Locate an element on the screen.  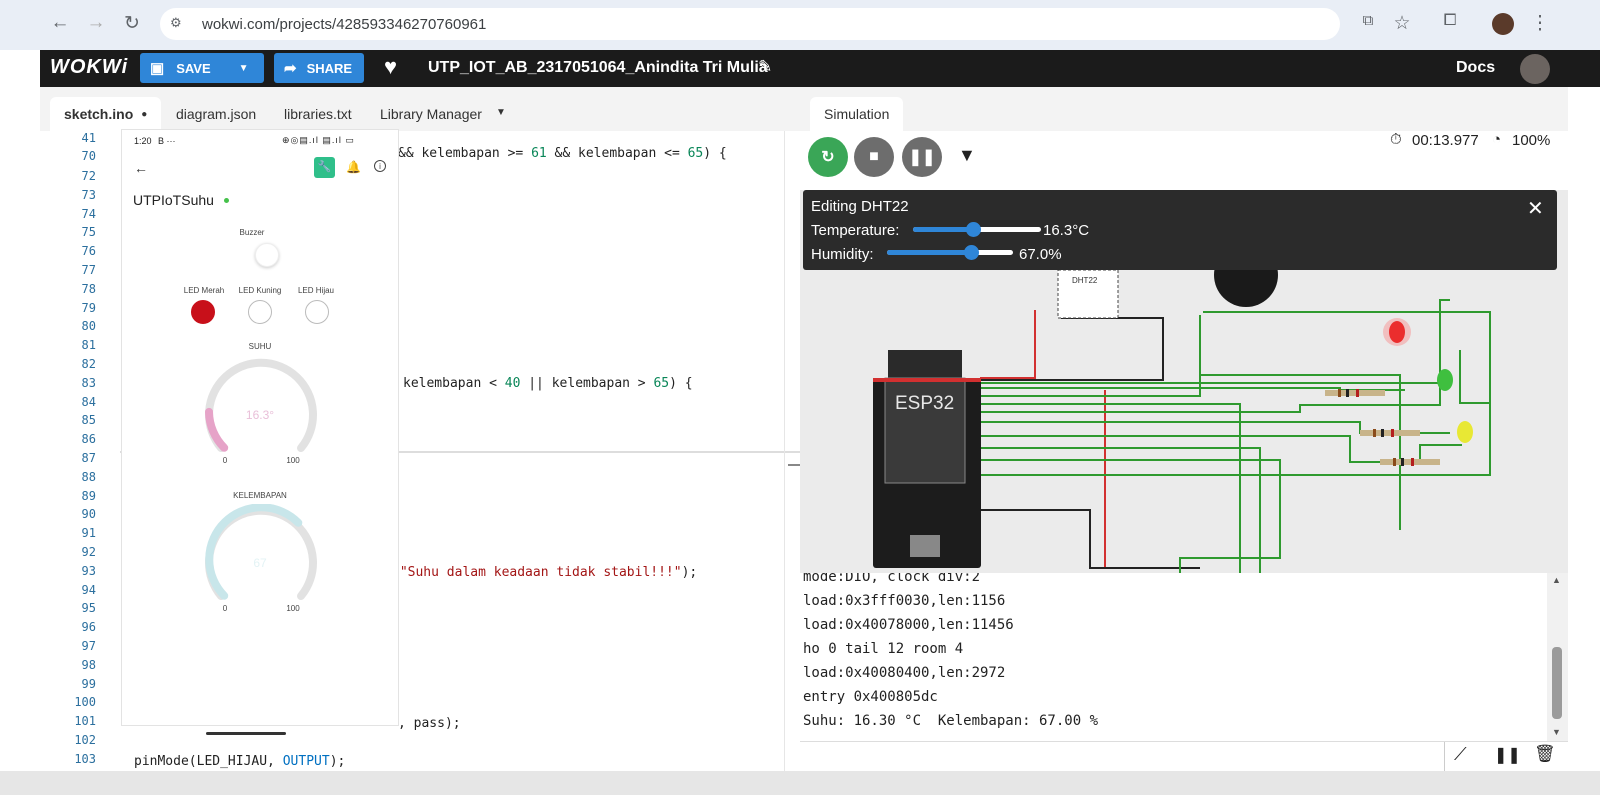
humidity-slider is located at coordinates (950, 252).